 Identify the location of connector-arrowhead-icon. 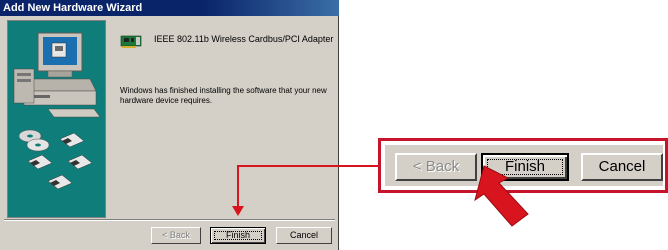
(238, 211).